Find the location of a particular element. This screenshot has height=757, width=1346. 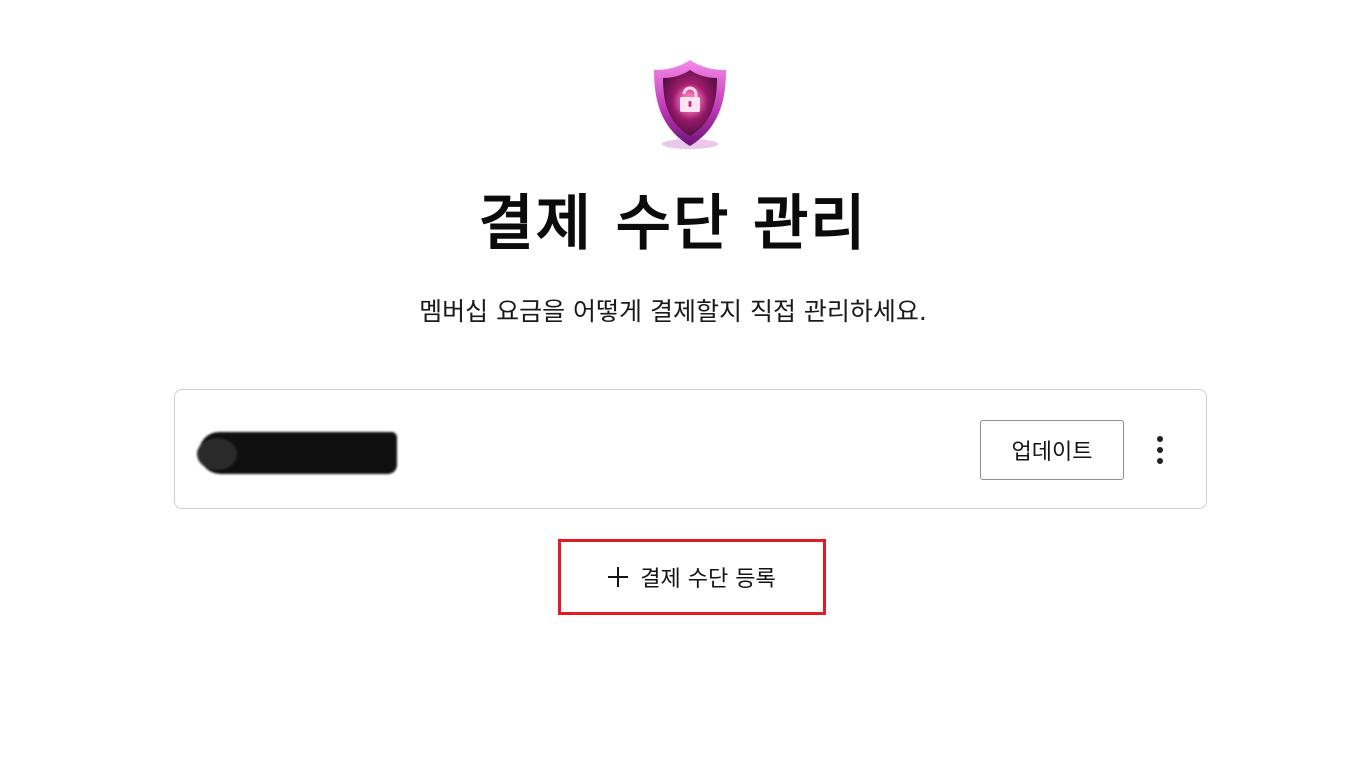

shield-lock-icon is located at coordinates (690, 104).